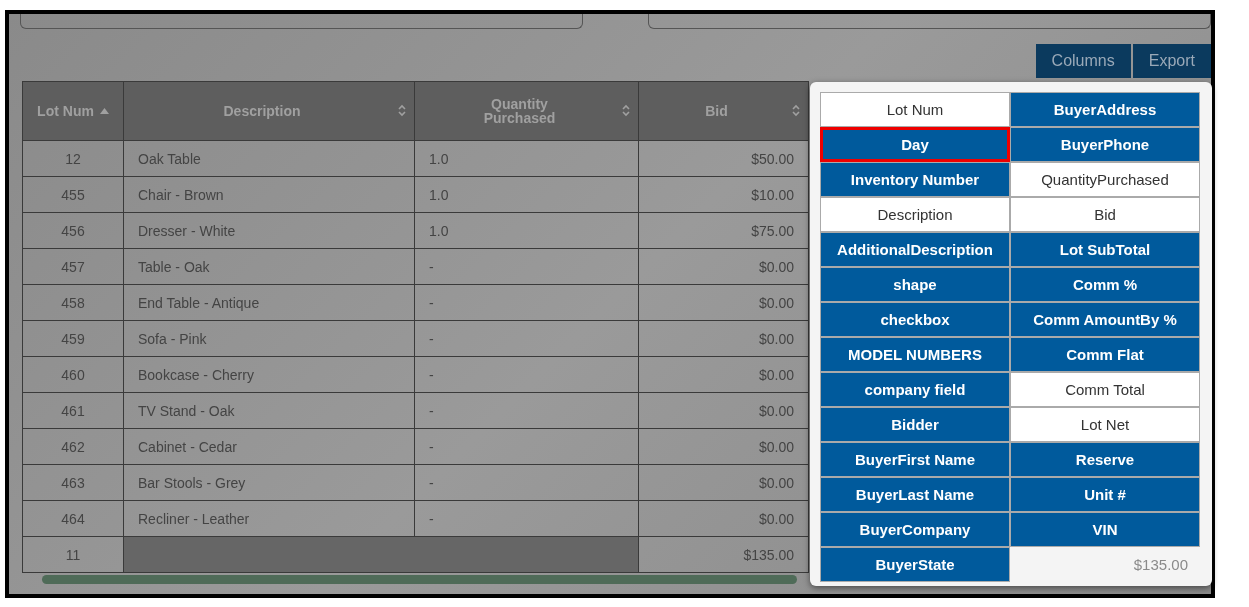  I want to click on table-cell: 463, so click(73, 482).